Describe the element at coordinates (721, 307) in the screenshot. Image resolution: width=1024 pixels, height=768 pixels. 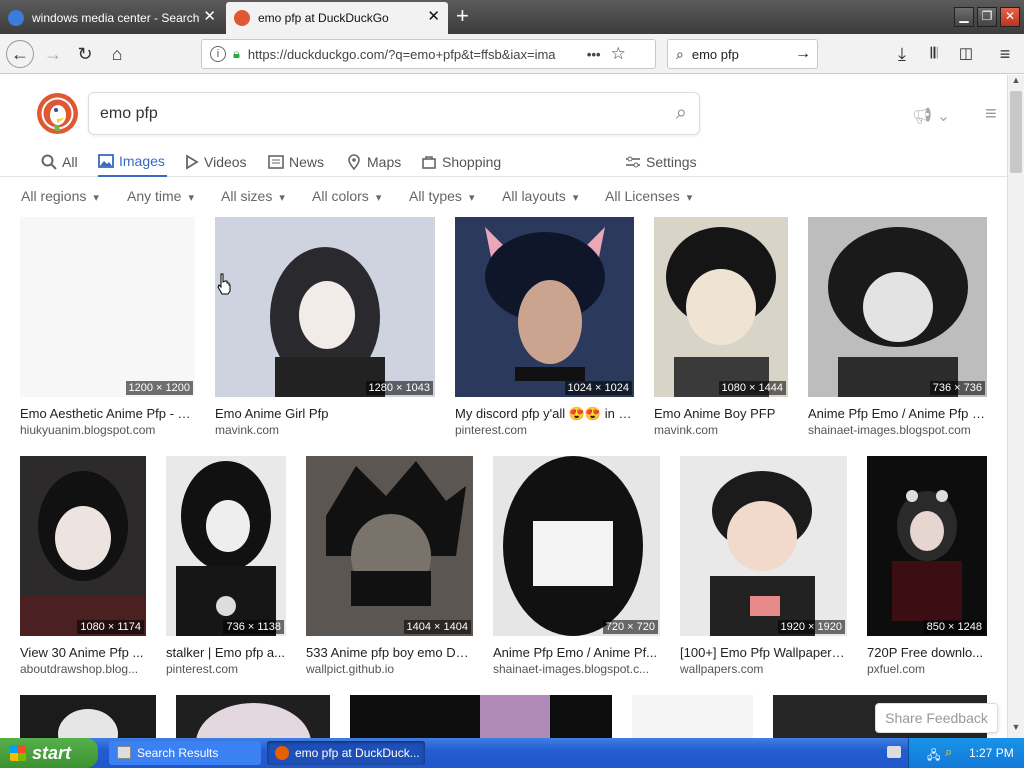
I see `result-thumbnail: 1080 × 1444` at that location.